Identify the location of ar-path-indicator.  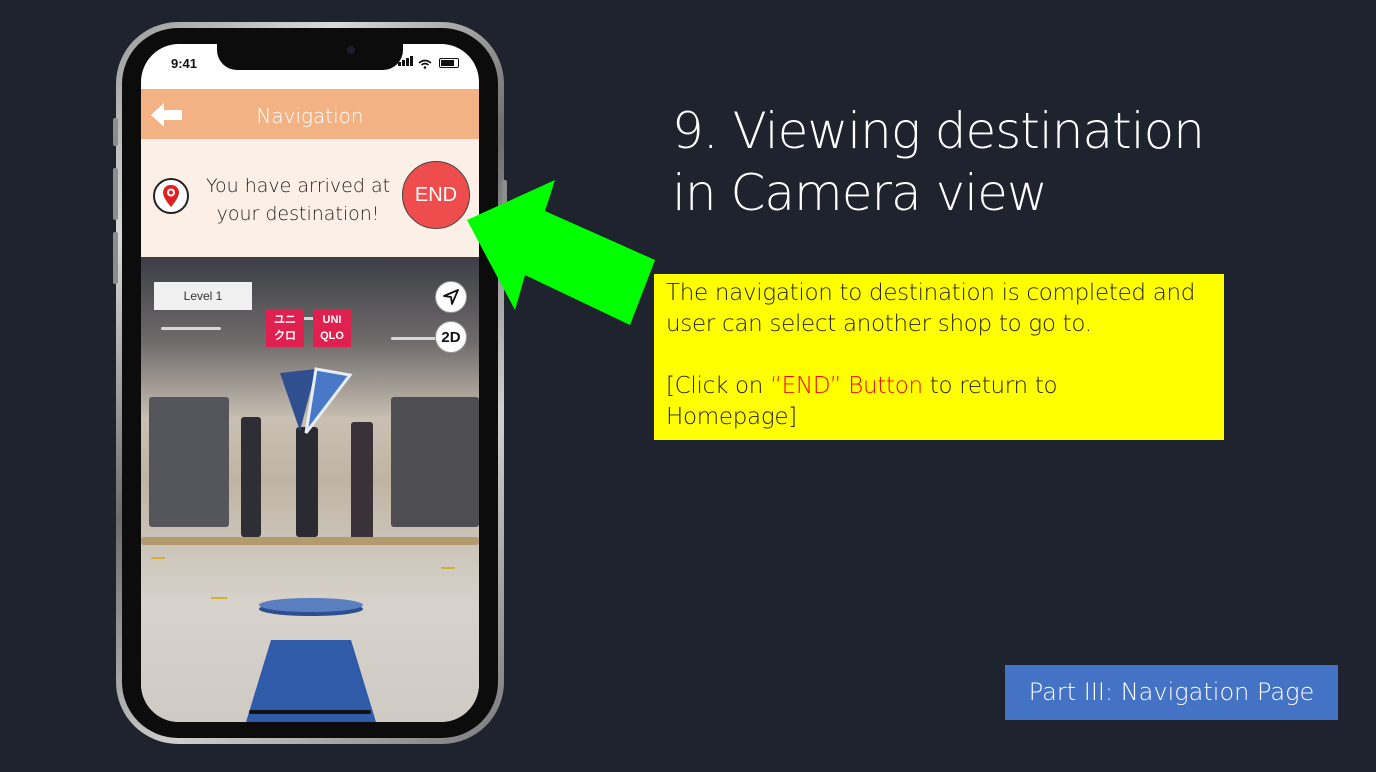
(311, 660).